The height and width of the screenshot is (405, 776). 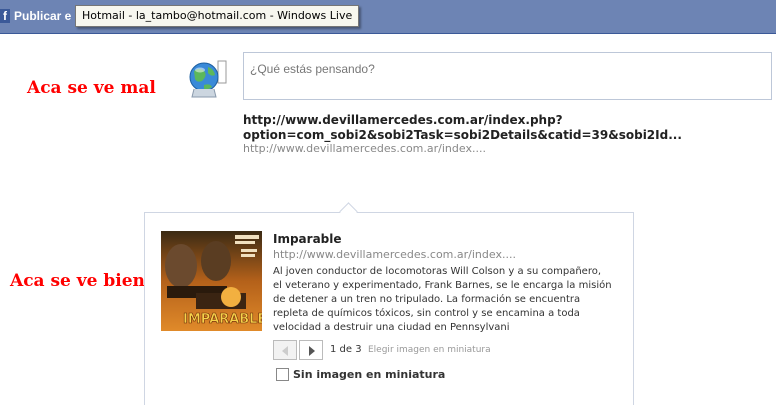 I want to click on poster-title-text: IMPARABLE, so click(x=222, y=319).